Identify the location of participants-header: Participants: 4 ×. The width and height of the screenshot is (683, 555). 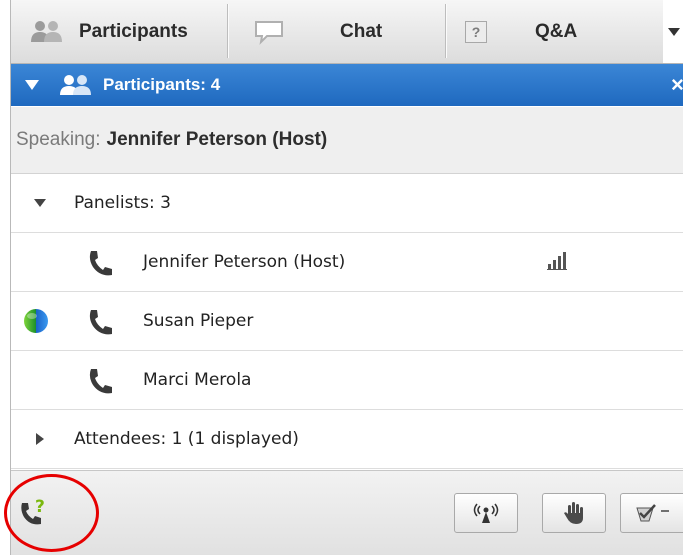
(347, 85).